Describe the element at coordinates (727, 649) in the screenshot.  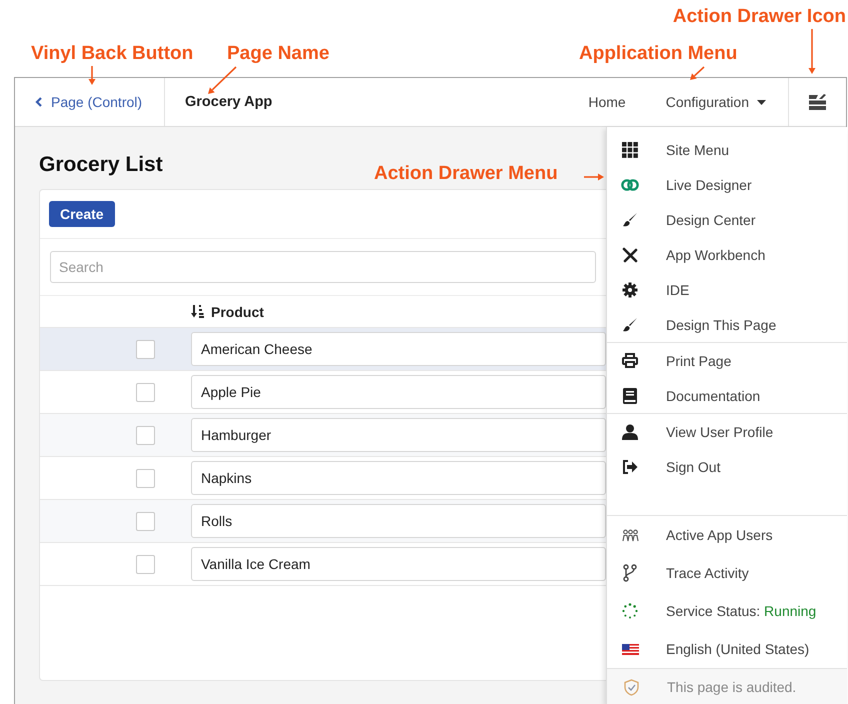
I see `drawer-menu-item: English (United States)` at that location.